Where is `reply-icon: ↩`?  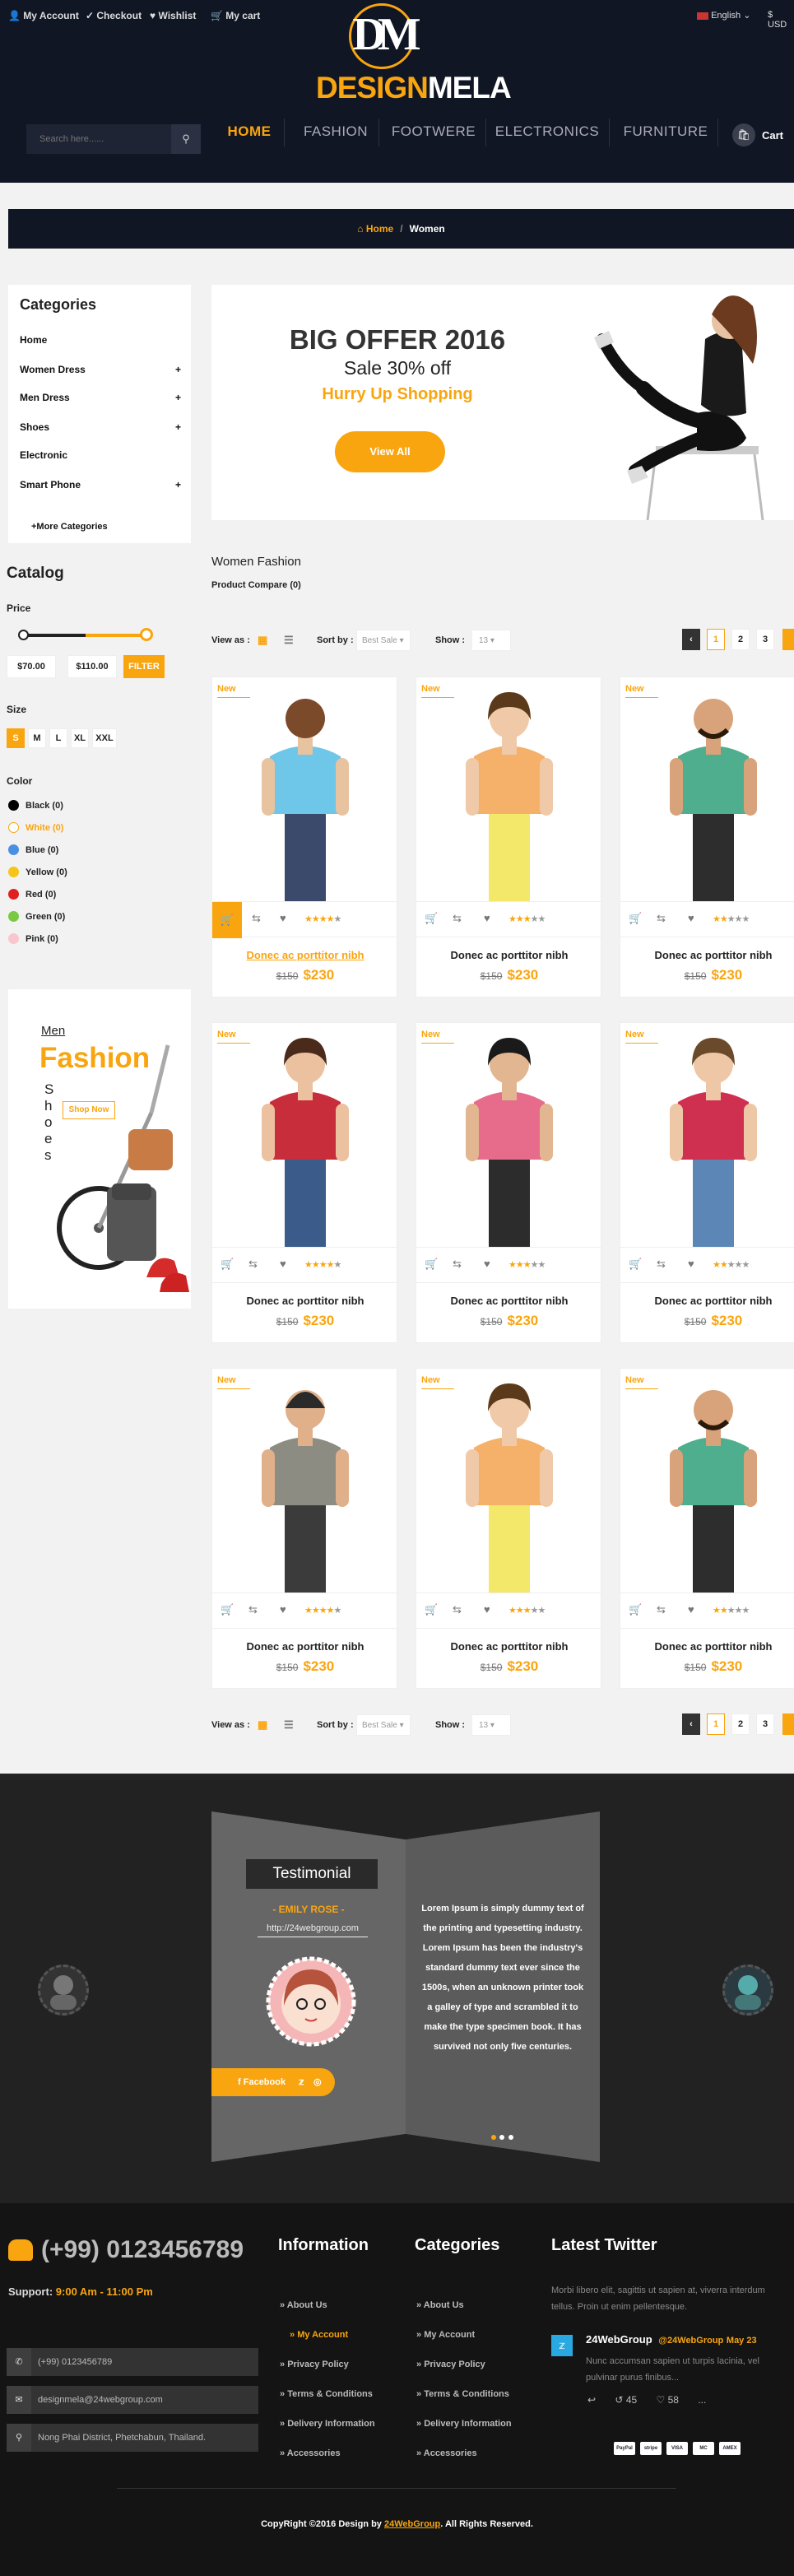
reply-icon: ↩ is located at coordinates (591, 2400).